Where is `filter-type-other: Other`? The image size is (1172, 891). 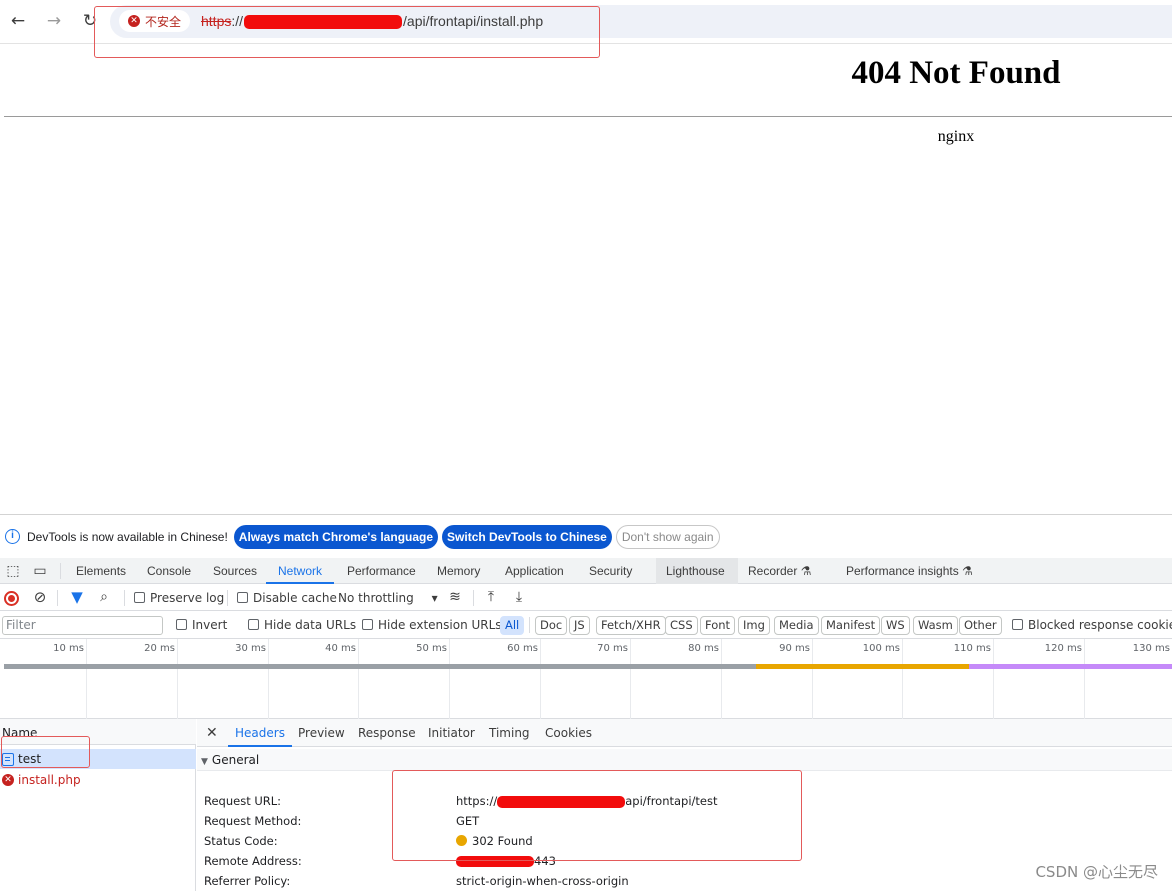
filter-type-other: Other is located at coordinates (980, 625).